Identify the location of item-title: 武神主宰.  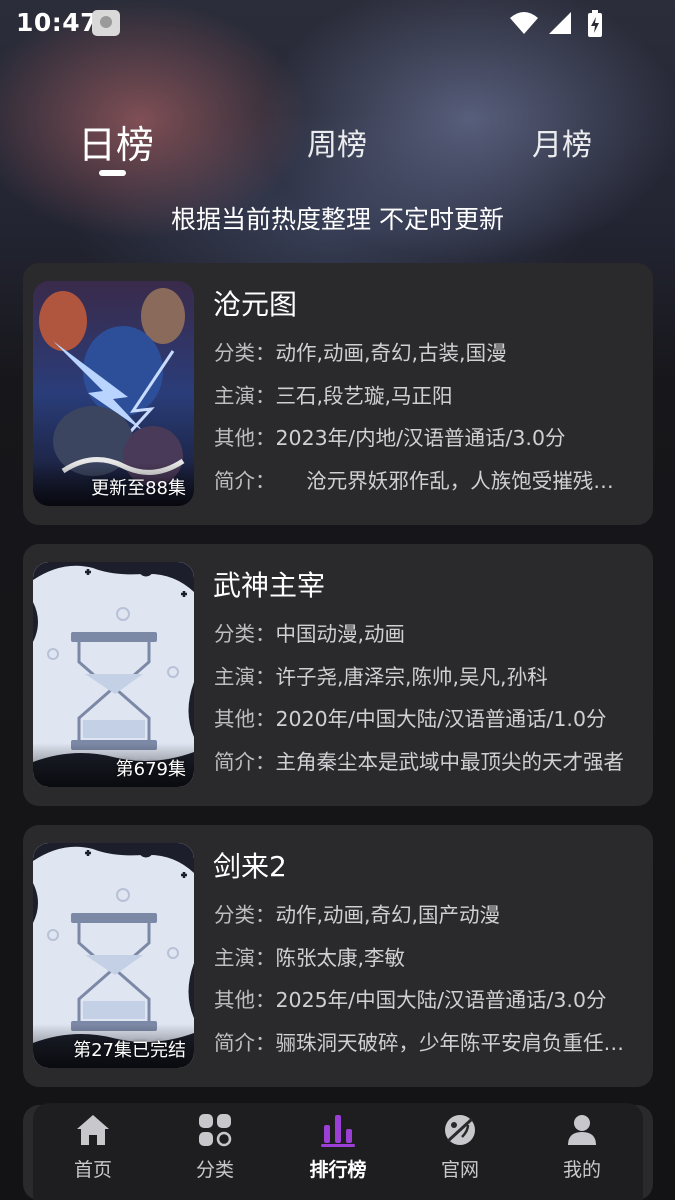
(269, 584).